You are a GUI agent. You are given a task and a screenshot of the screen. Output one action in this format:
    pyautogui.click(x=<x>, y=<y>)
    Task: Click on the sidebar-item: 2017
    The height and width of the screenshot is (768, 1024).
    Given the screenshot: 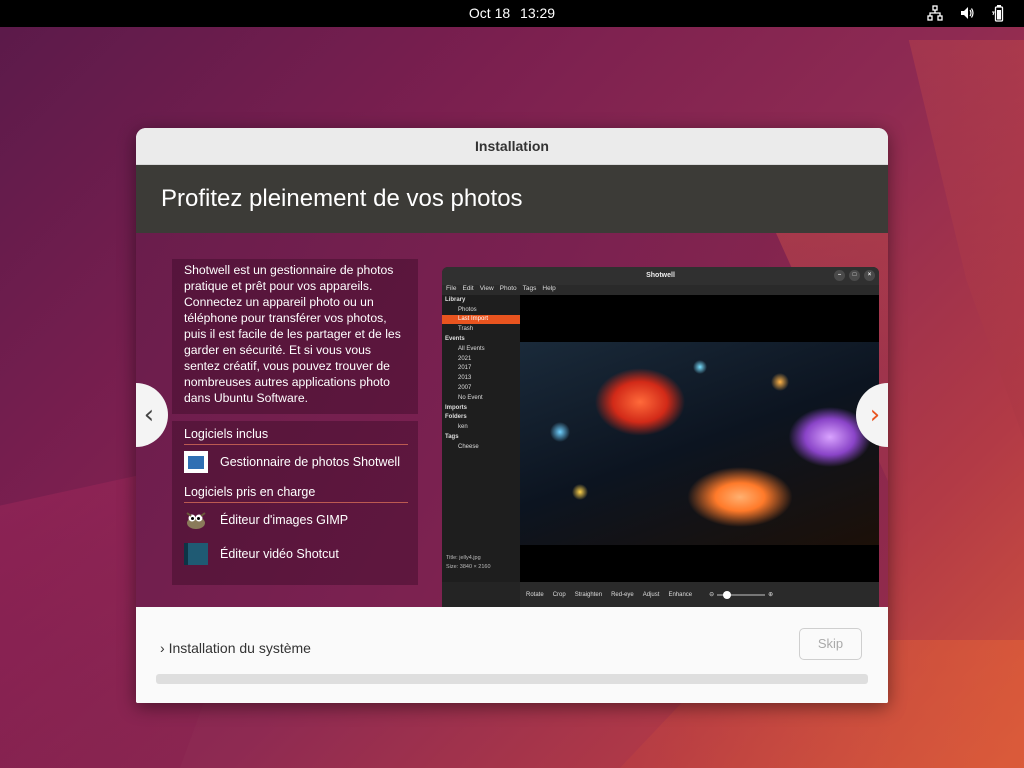 What is the action you would take?
    pyautogui.click(x=465, y=368)
    